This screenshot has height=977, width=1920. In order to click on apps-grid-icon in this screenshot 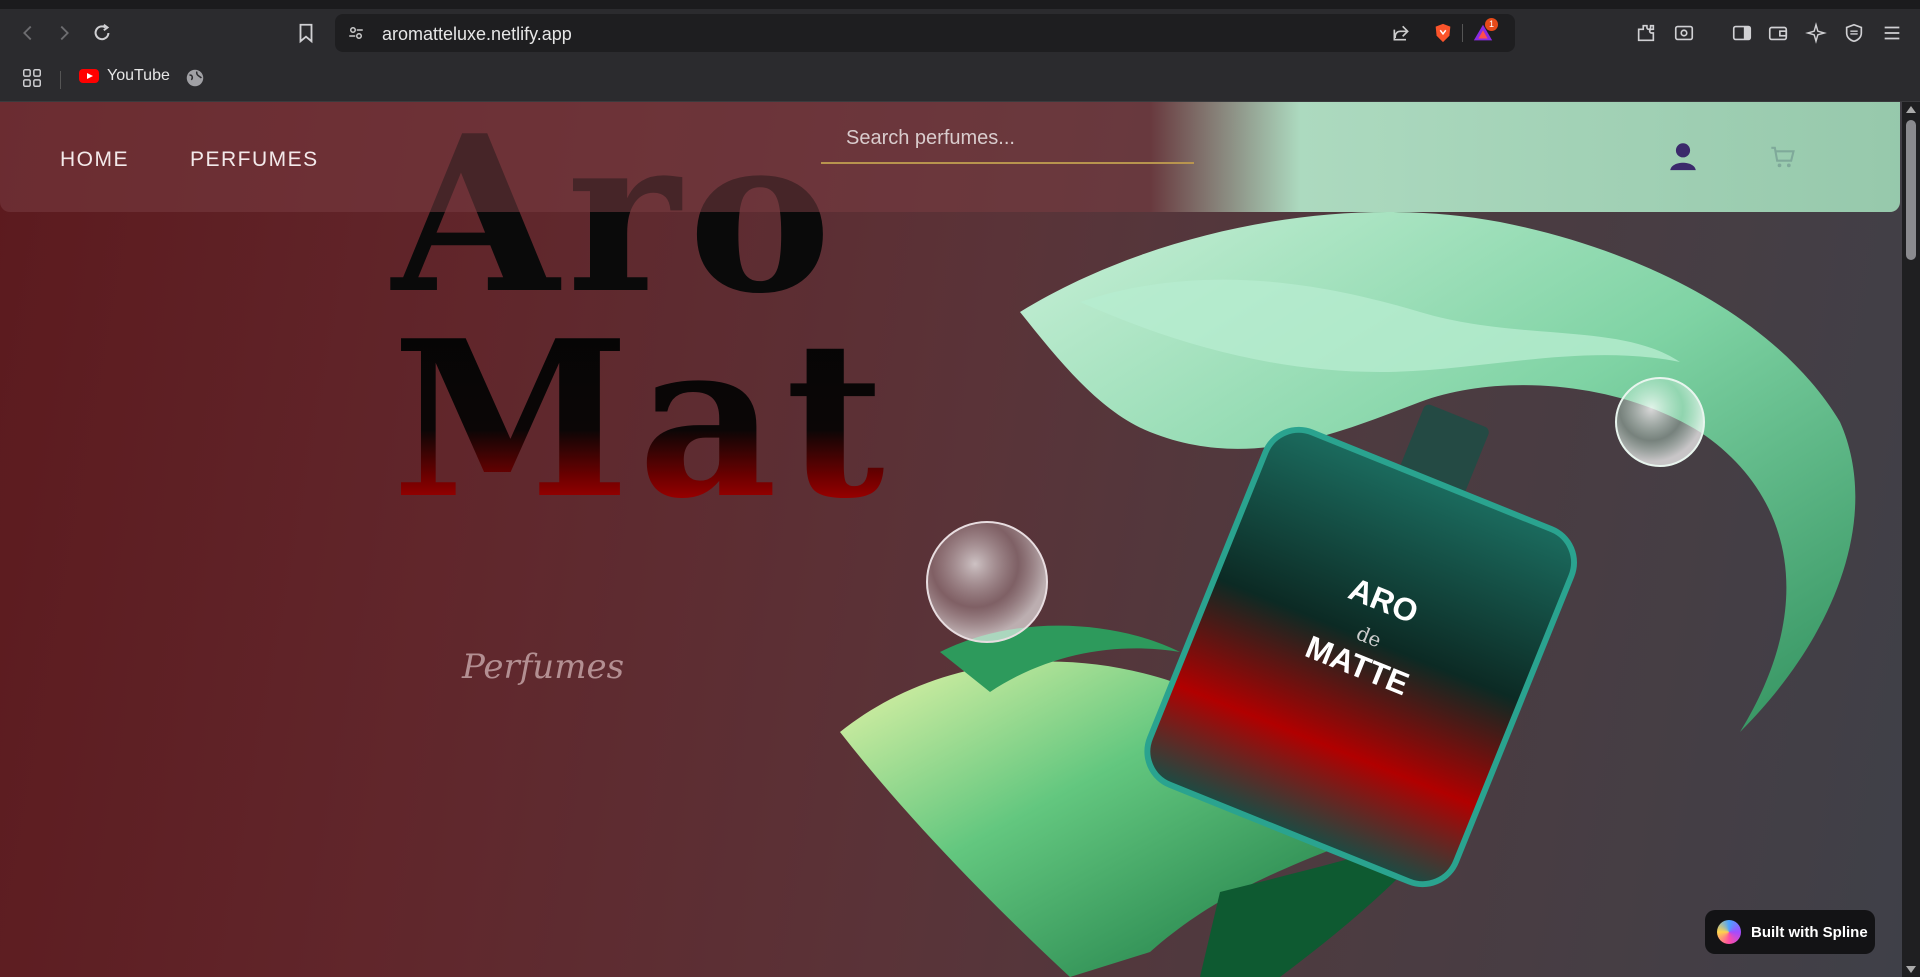, I will do `click(32, 78)`.